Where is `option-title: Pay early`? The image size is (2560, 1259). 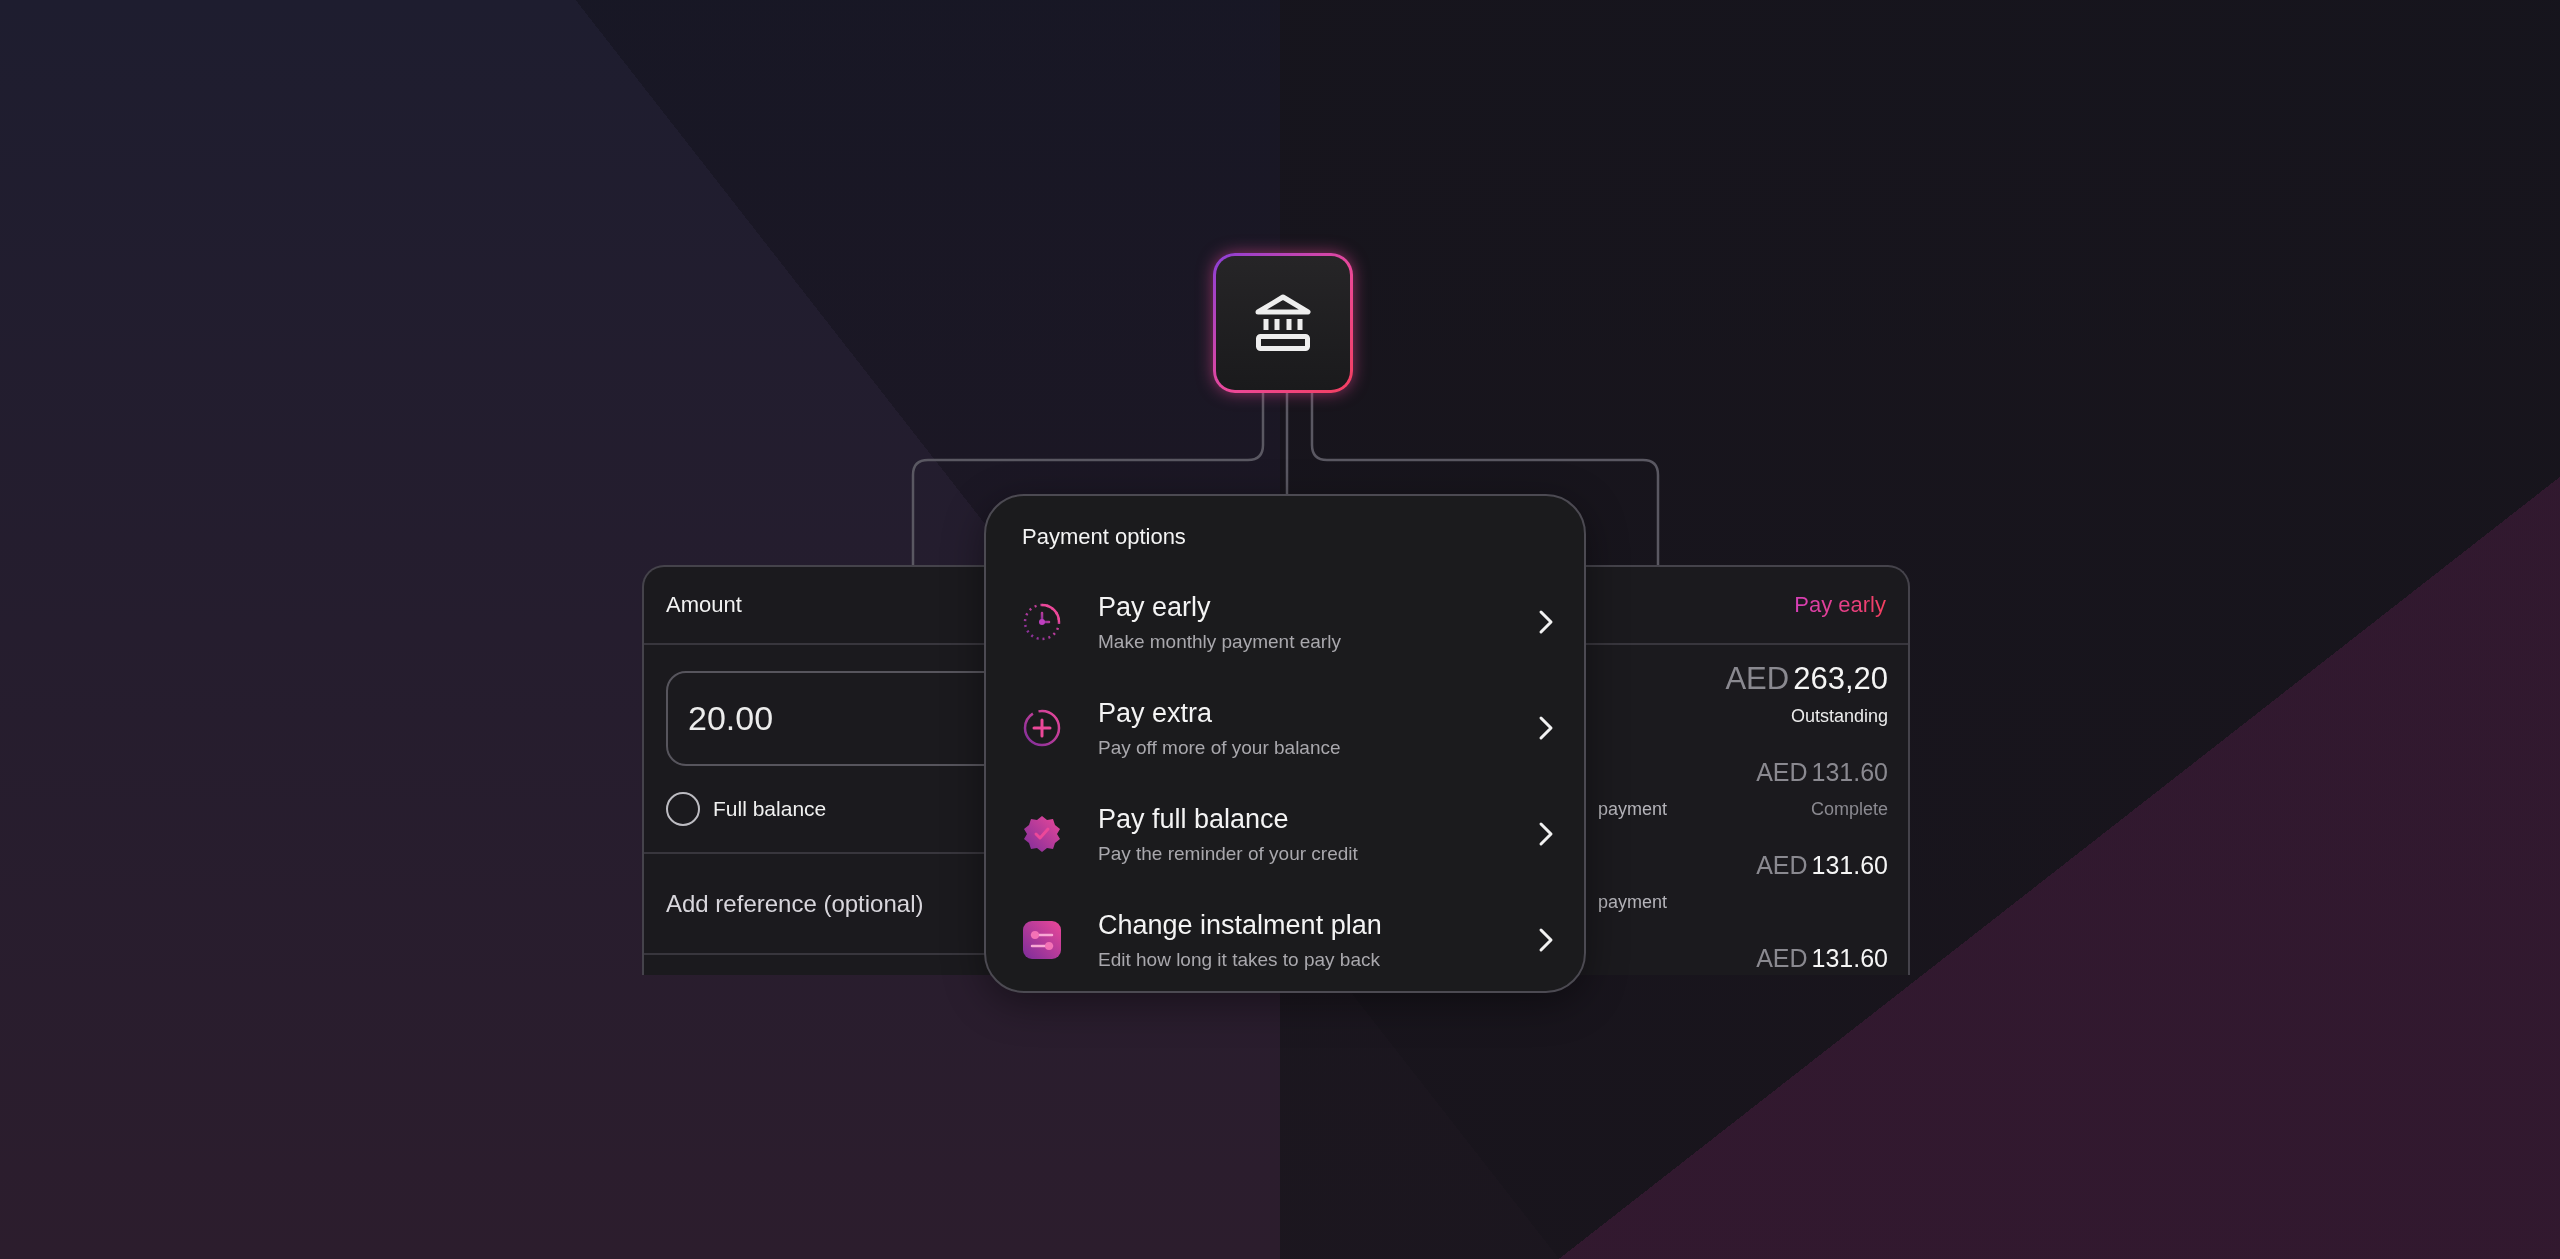
option-title: Pay early is located at coordinates (1300, 607).